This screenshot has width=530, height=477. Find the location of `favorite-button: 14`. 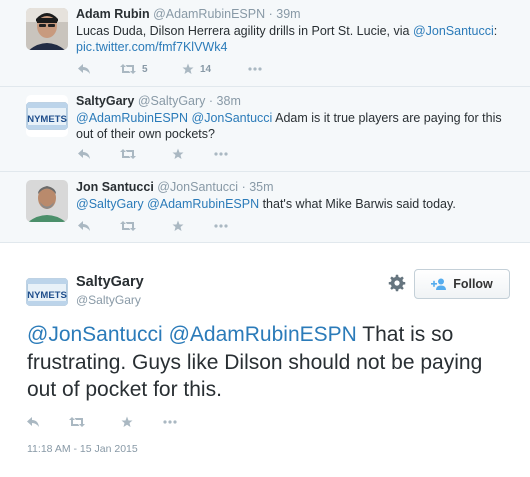

favorite-button: 14 is located at coordinates (215, 69).